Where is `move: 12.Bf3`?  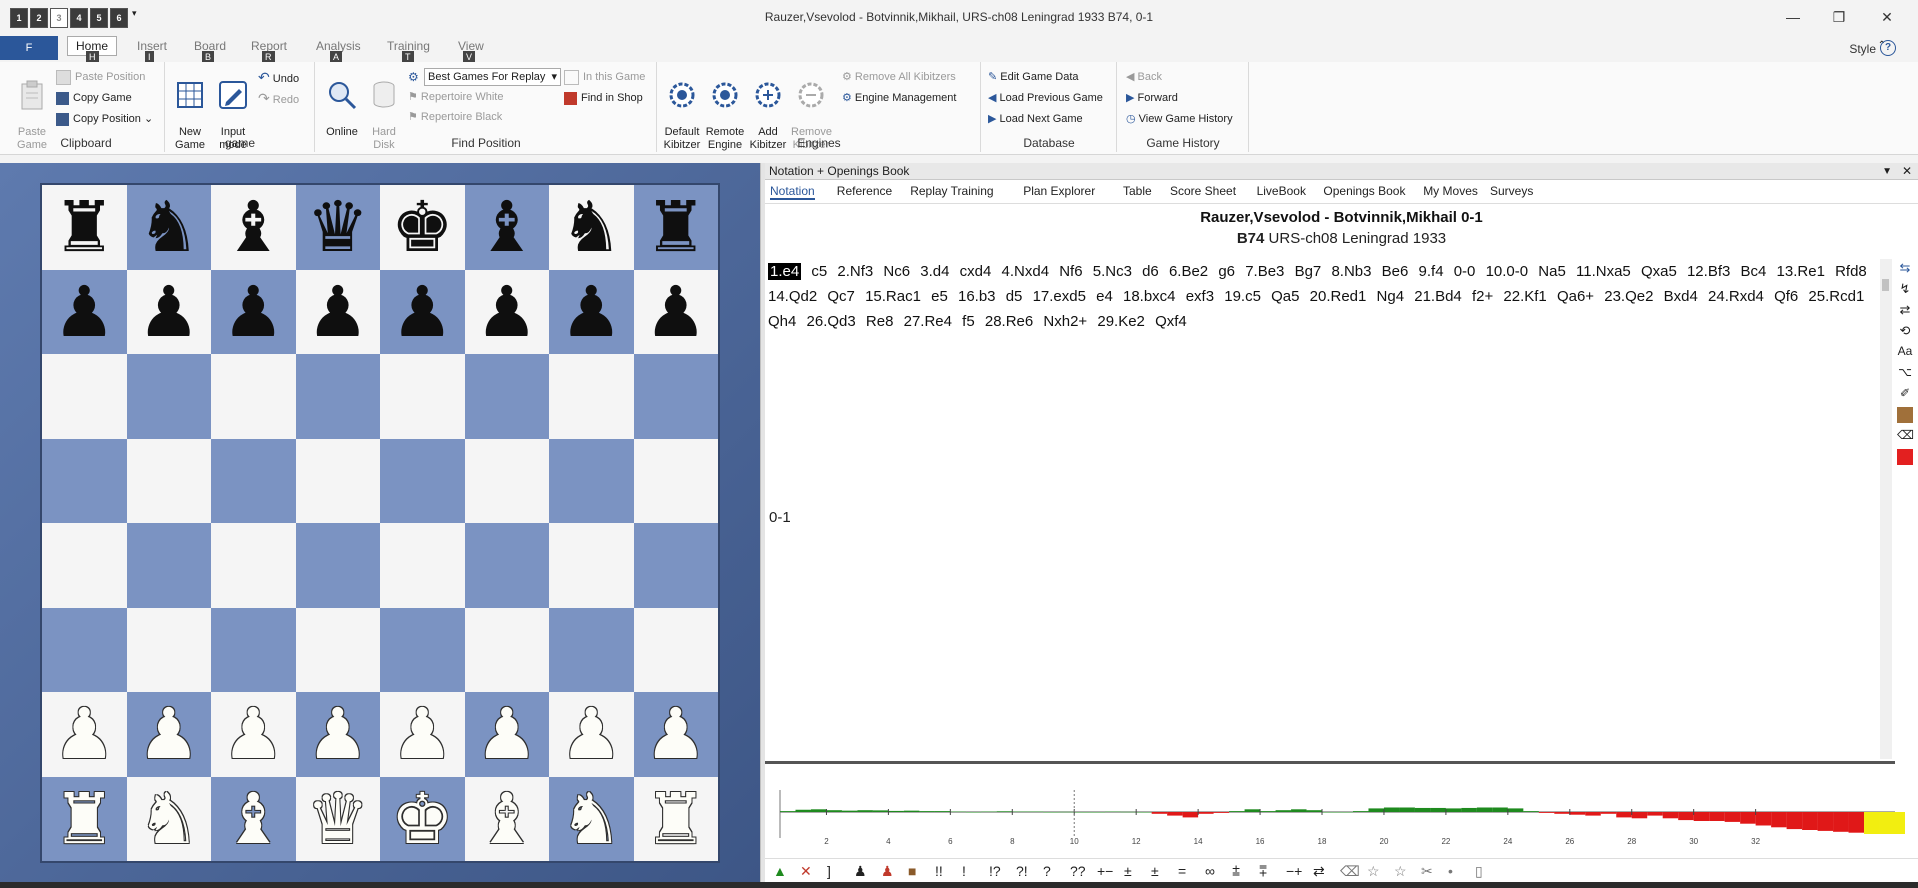
move: 12.Bf3 is located at coordinates (1708, 271).